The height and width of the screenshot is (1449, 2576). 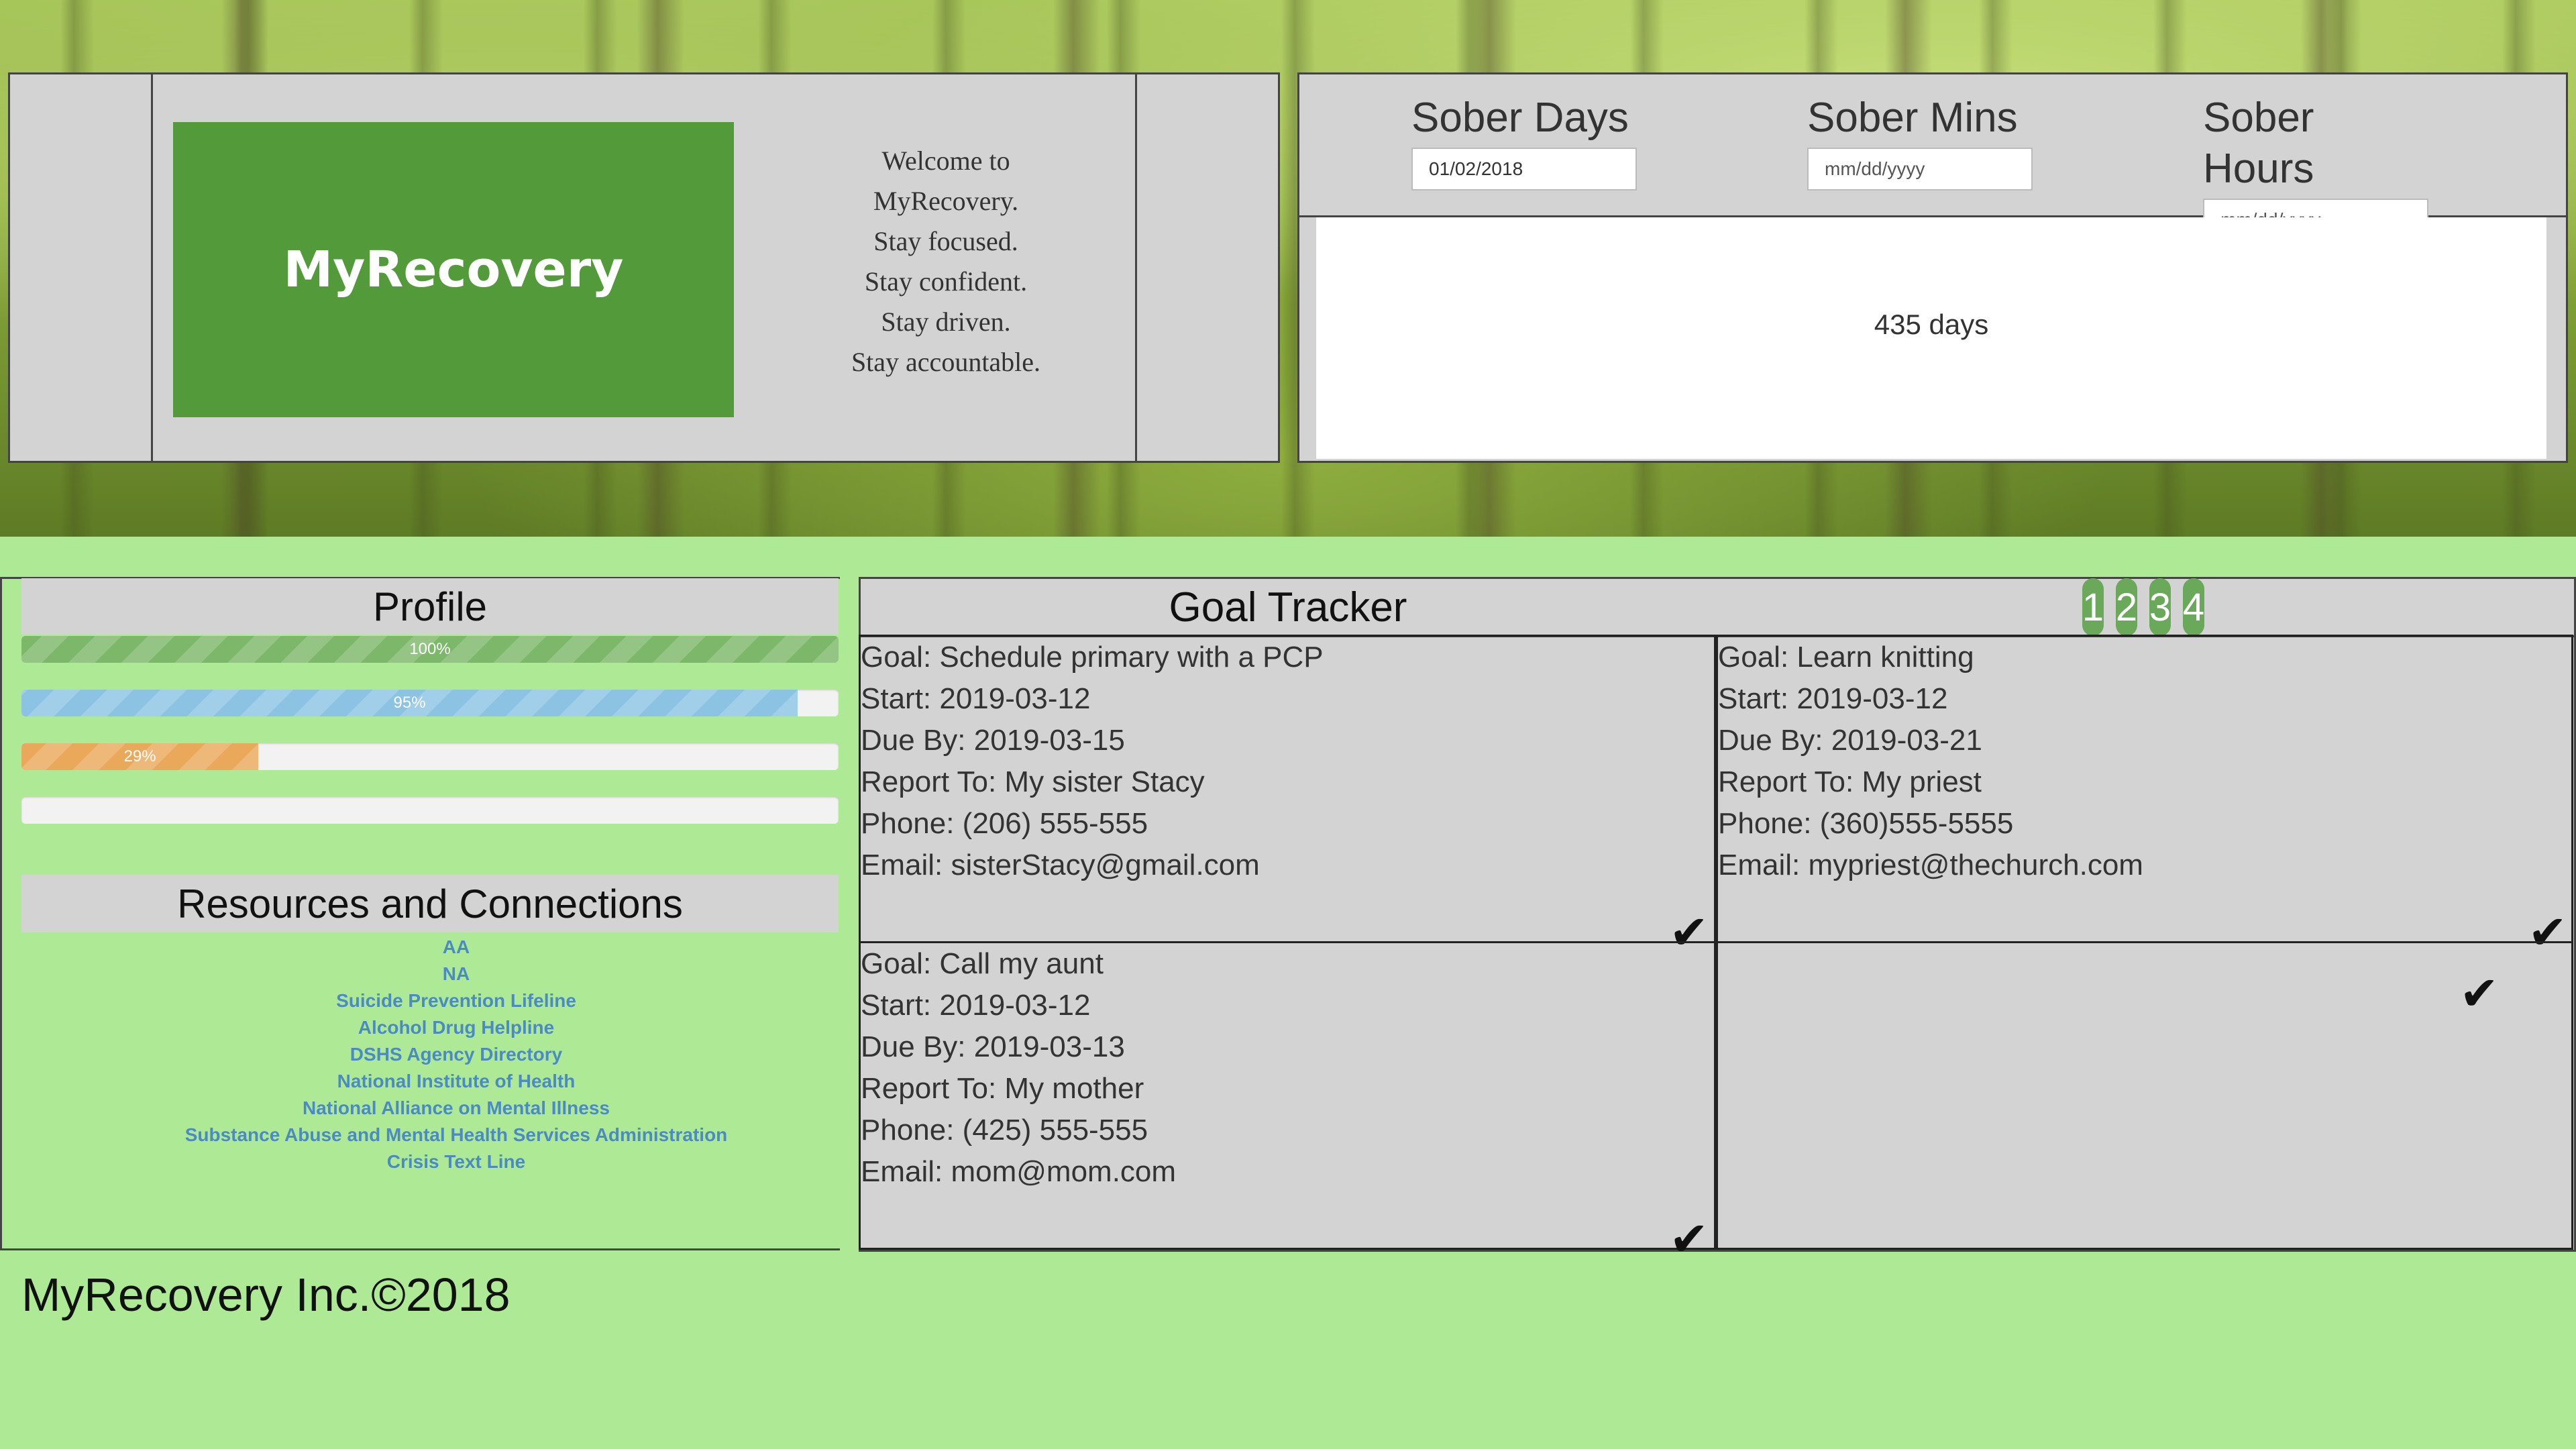 What do you see at coordinates (1520, 118) in the screenshot?
I see `sober-days-title: Sober Days` at bounding box center [1520, 118].